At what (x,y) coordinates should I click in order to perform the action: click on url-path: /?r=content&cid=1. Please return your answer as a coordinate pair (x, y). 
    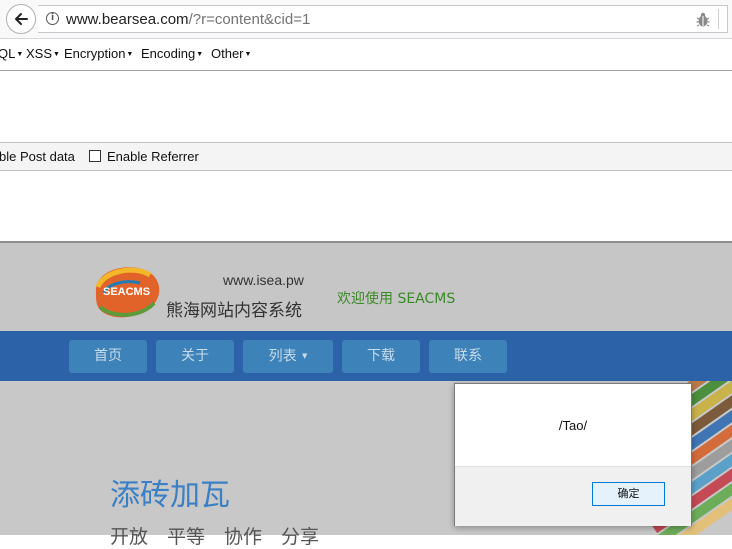
    Looking at the image, I should click on (249, 19).